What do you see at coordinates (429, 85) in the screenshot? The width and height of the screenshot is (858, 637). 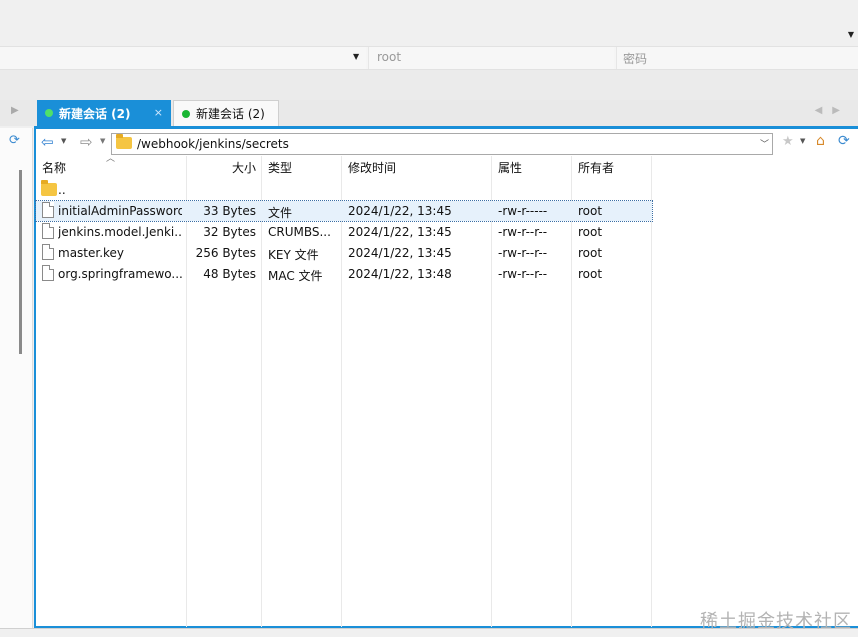 I see `toolbar-gap` at bounding box center [429, 85].